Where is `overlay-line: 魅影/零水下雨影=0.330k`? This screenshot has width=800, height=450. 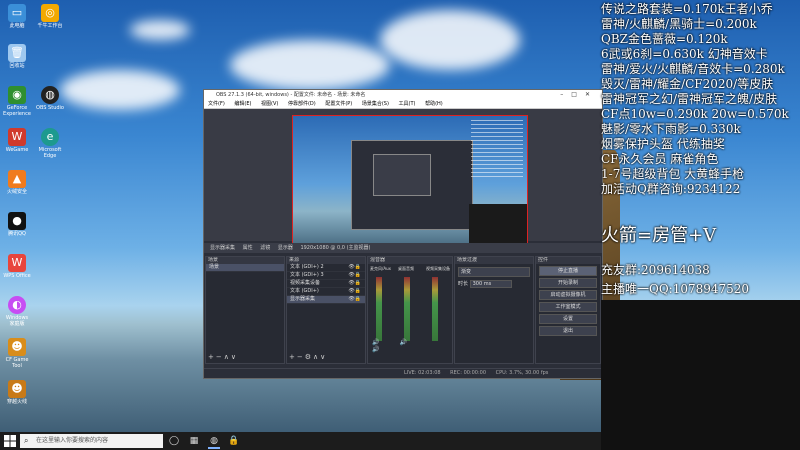
overlay-line: 魅影/零水下雨影=0.330k is located at coordinates (671, 129).